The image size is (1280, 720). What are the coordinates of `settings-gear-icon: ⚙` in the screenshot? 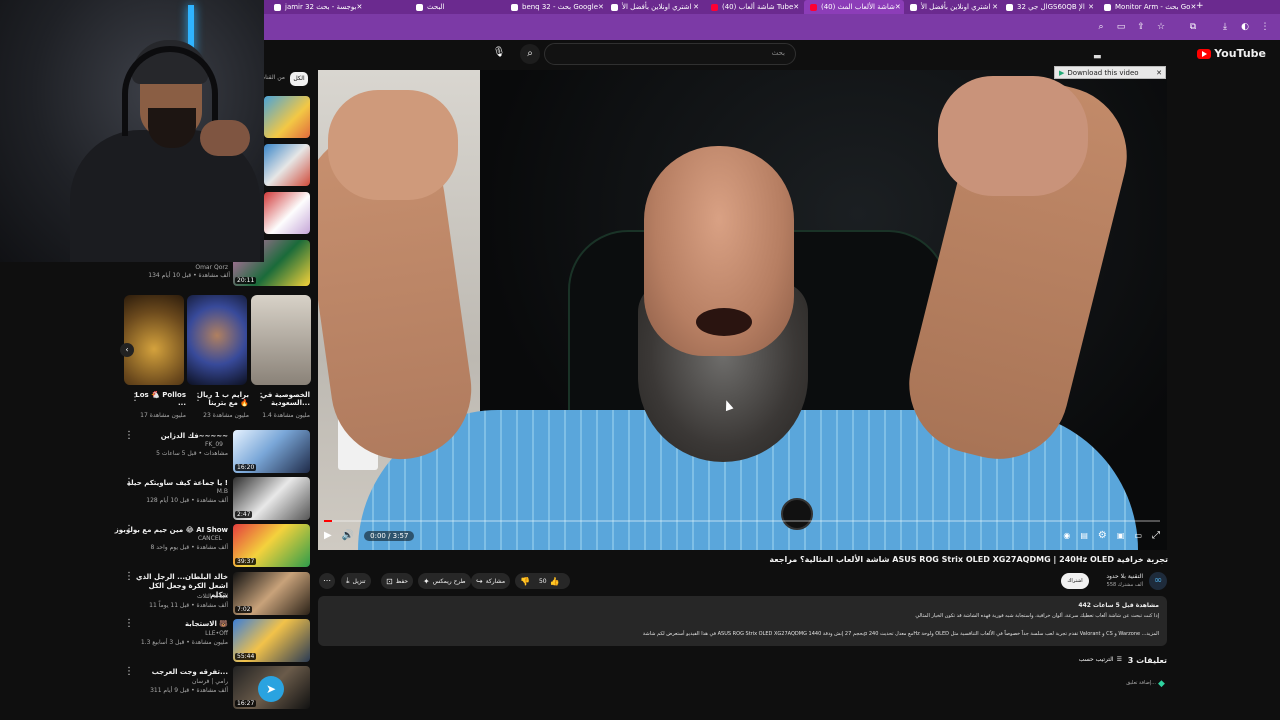 It's located at (1102, 536).